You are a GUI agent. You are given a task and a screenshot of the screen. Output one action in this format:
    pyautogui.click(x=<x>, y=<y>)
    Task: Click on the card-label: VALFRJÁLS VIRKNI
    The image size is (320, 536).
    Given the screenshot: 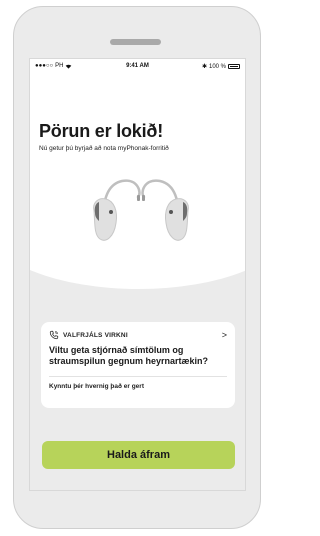 What is the action you would take?
    pyautogui.click(x=95, y=335)
    